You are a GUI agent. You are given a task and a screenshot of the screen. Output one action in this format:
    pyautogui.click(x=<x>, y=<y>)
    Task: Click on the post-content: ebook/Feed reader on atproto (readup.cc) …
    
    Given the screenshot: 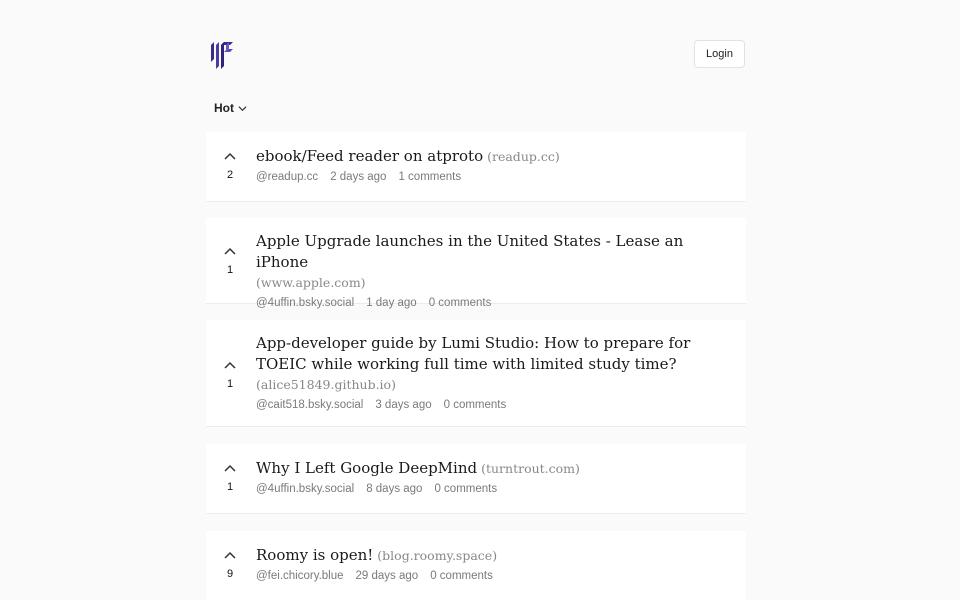 What is the action you would take?
    pyautogui.click(x=486, y=165)
    